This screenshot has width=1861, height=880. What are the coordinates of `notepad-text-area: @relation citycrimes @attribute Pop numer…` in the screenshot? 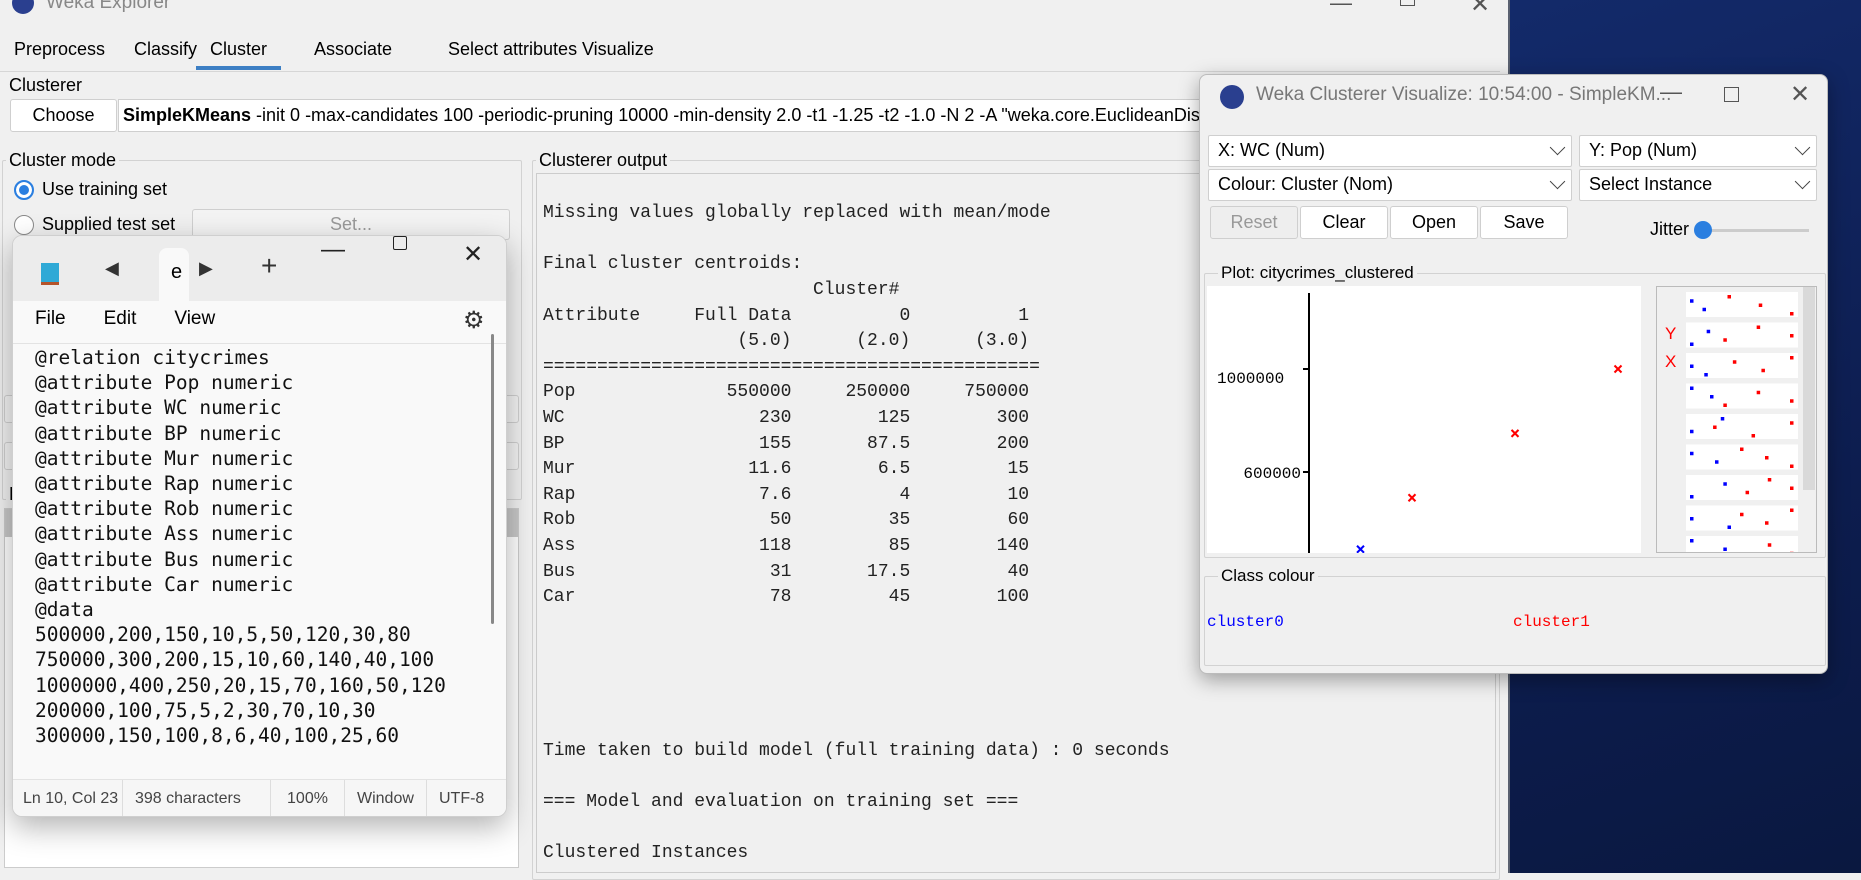 It's located at (240, 546).